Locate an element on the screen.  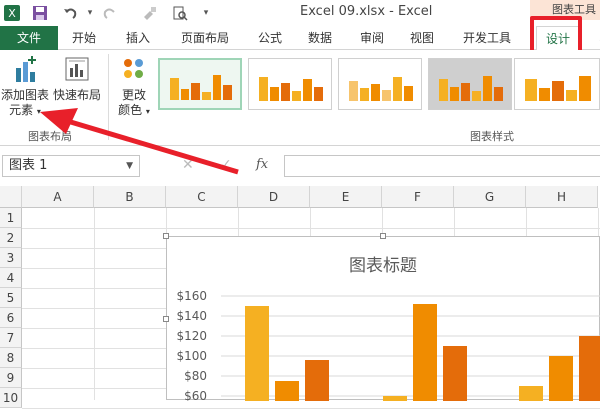
annotation-arrow is located at coordinates (139, 141).